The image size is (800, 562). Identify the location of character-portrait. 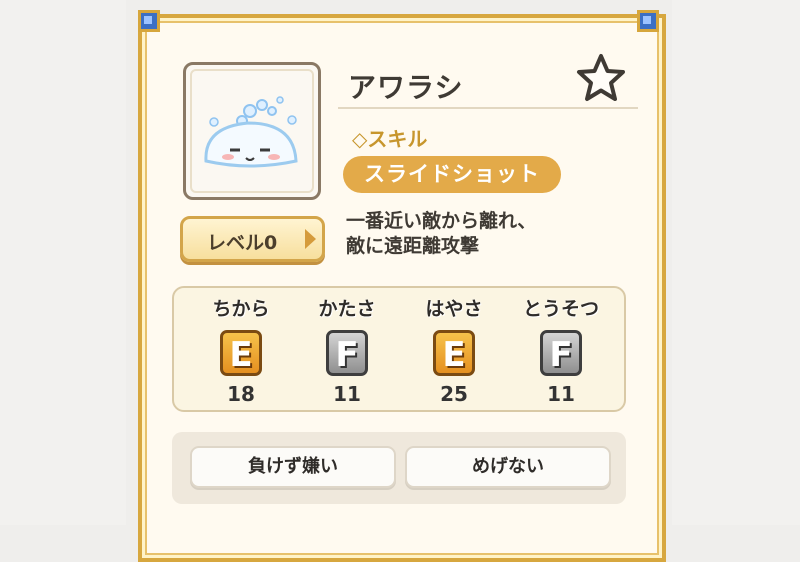
(252, 131).